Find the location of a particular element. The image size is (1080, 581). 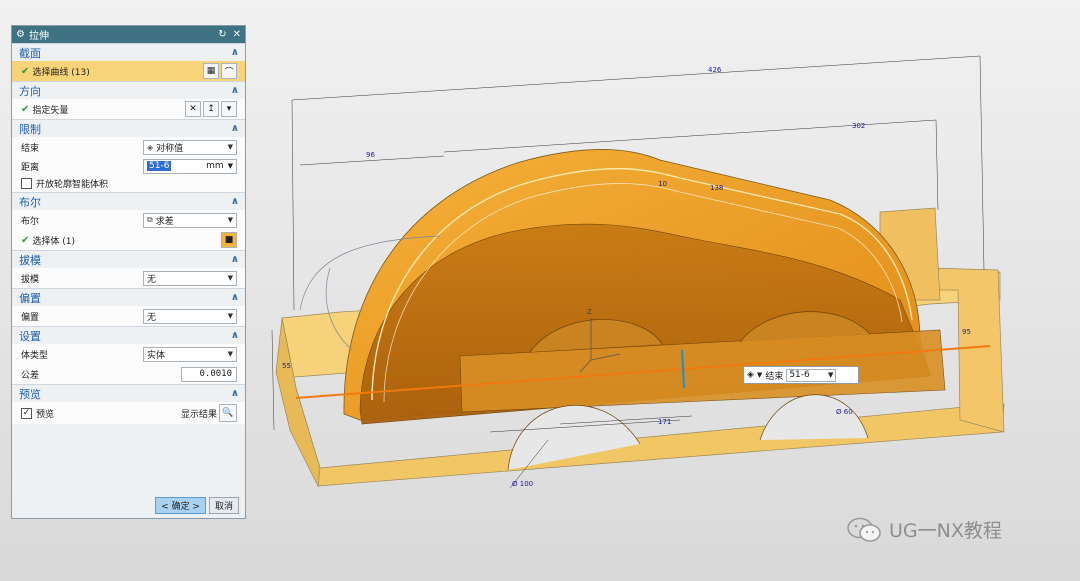

curve-icon: ⌒ is located at coordinates (229, 71).